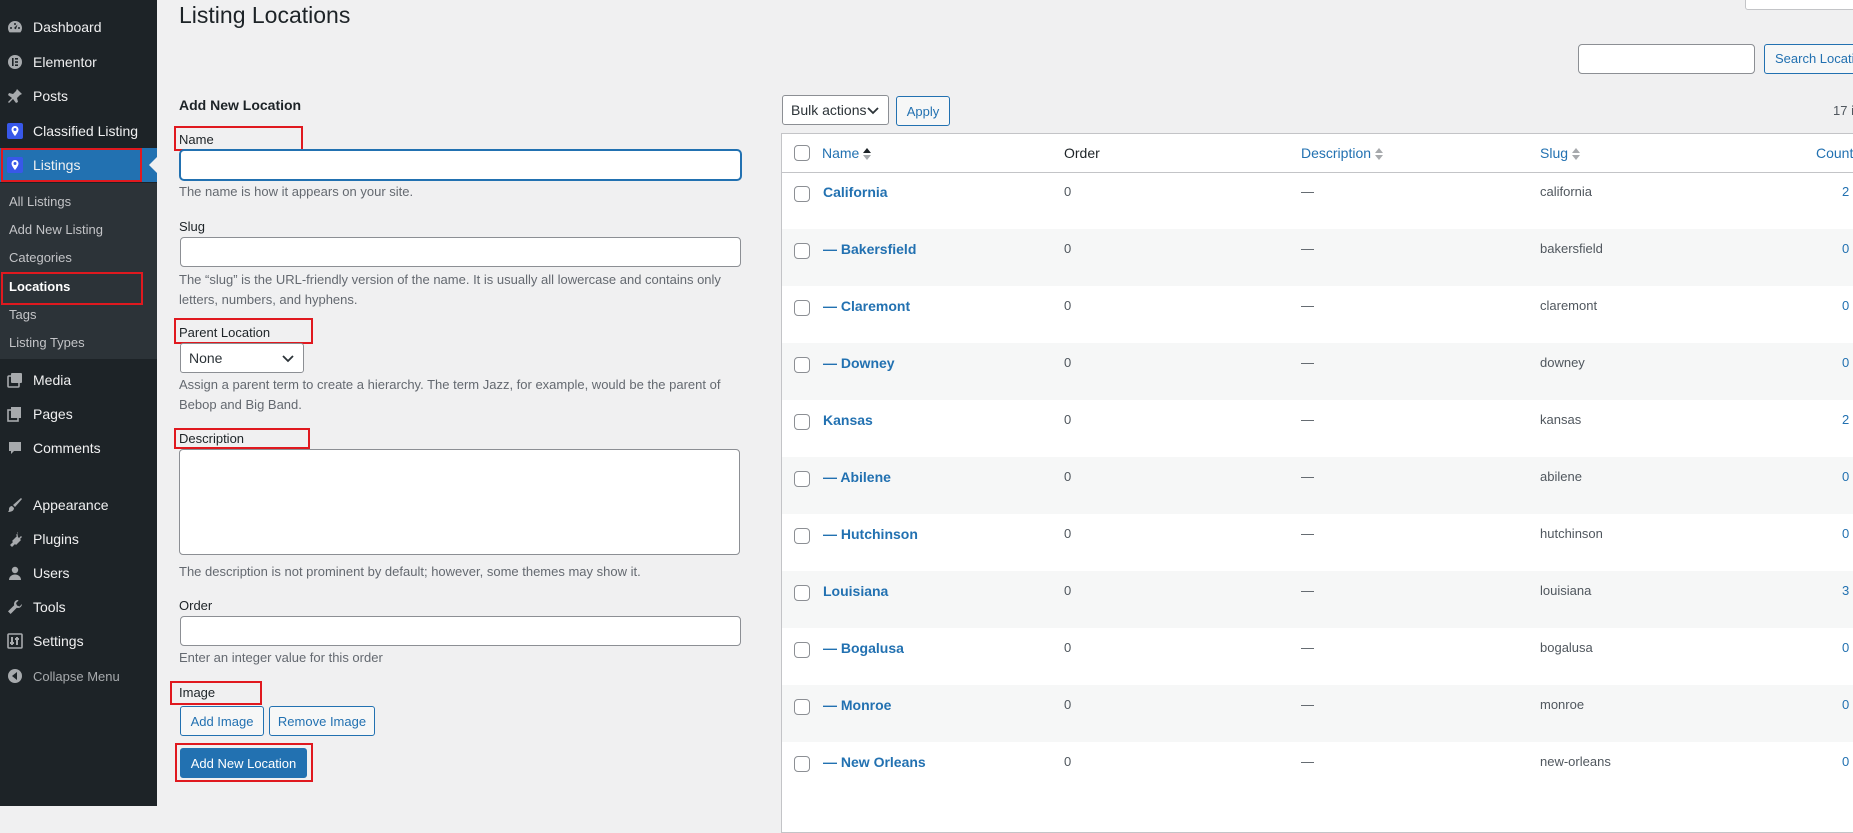 The image size is (1853, 833). Describe the element at coordinates (51, 573) in the screenshot. I see `menu-label: Users` at that location.